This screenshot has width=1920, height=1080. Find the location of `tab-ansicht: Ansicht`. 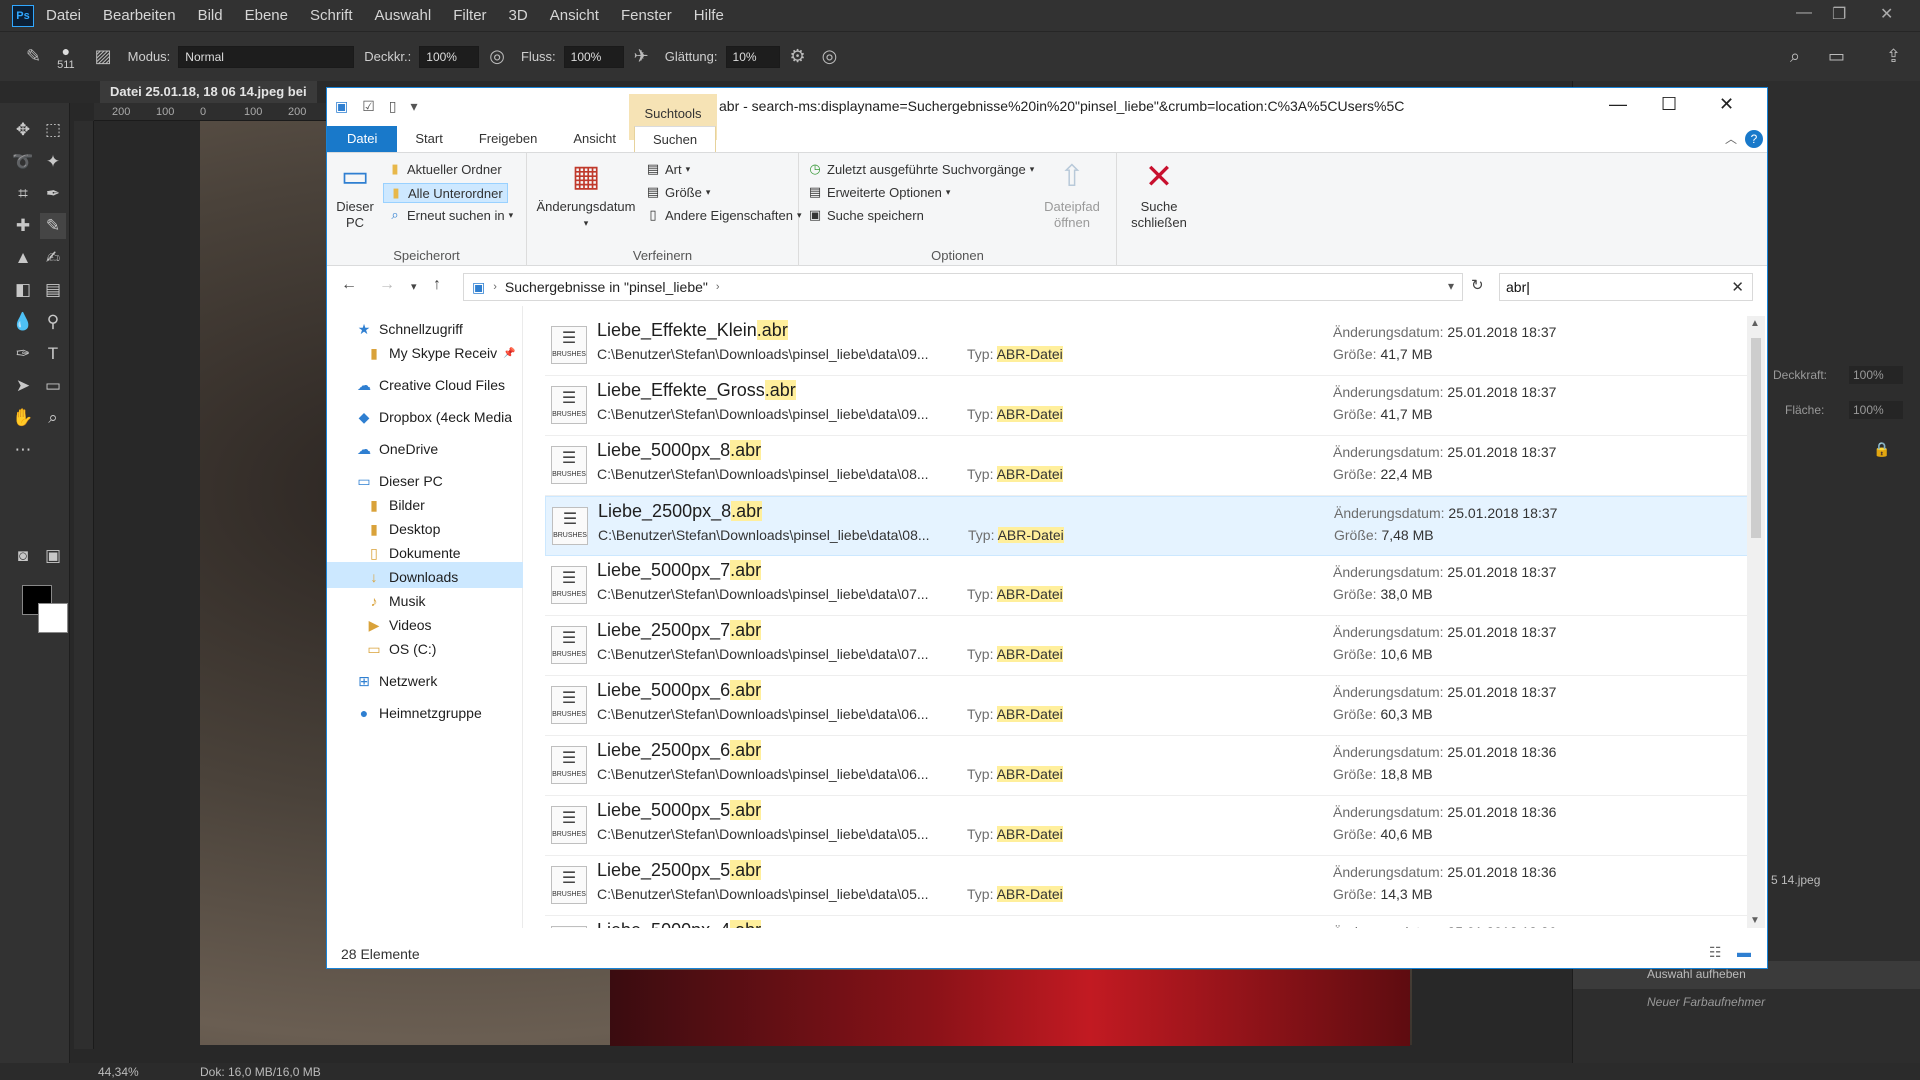

tab-ansicht: Ansicht is located at coordinates (594, 139).